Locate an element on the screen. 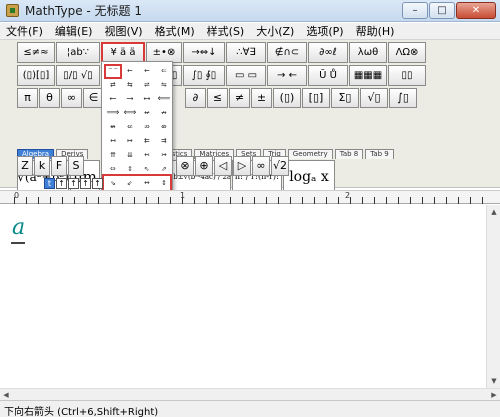  less-equal-button: ≤ is located at coordinates (217, 98).